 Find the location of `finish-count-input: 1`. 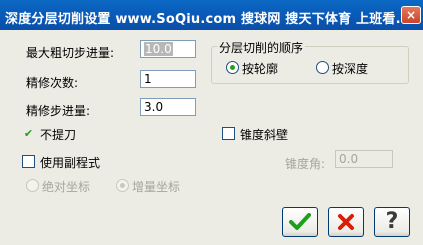

finish-count-input: 1 is located at coordinates (168, 79).